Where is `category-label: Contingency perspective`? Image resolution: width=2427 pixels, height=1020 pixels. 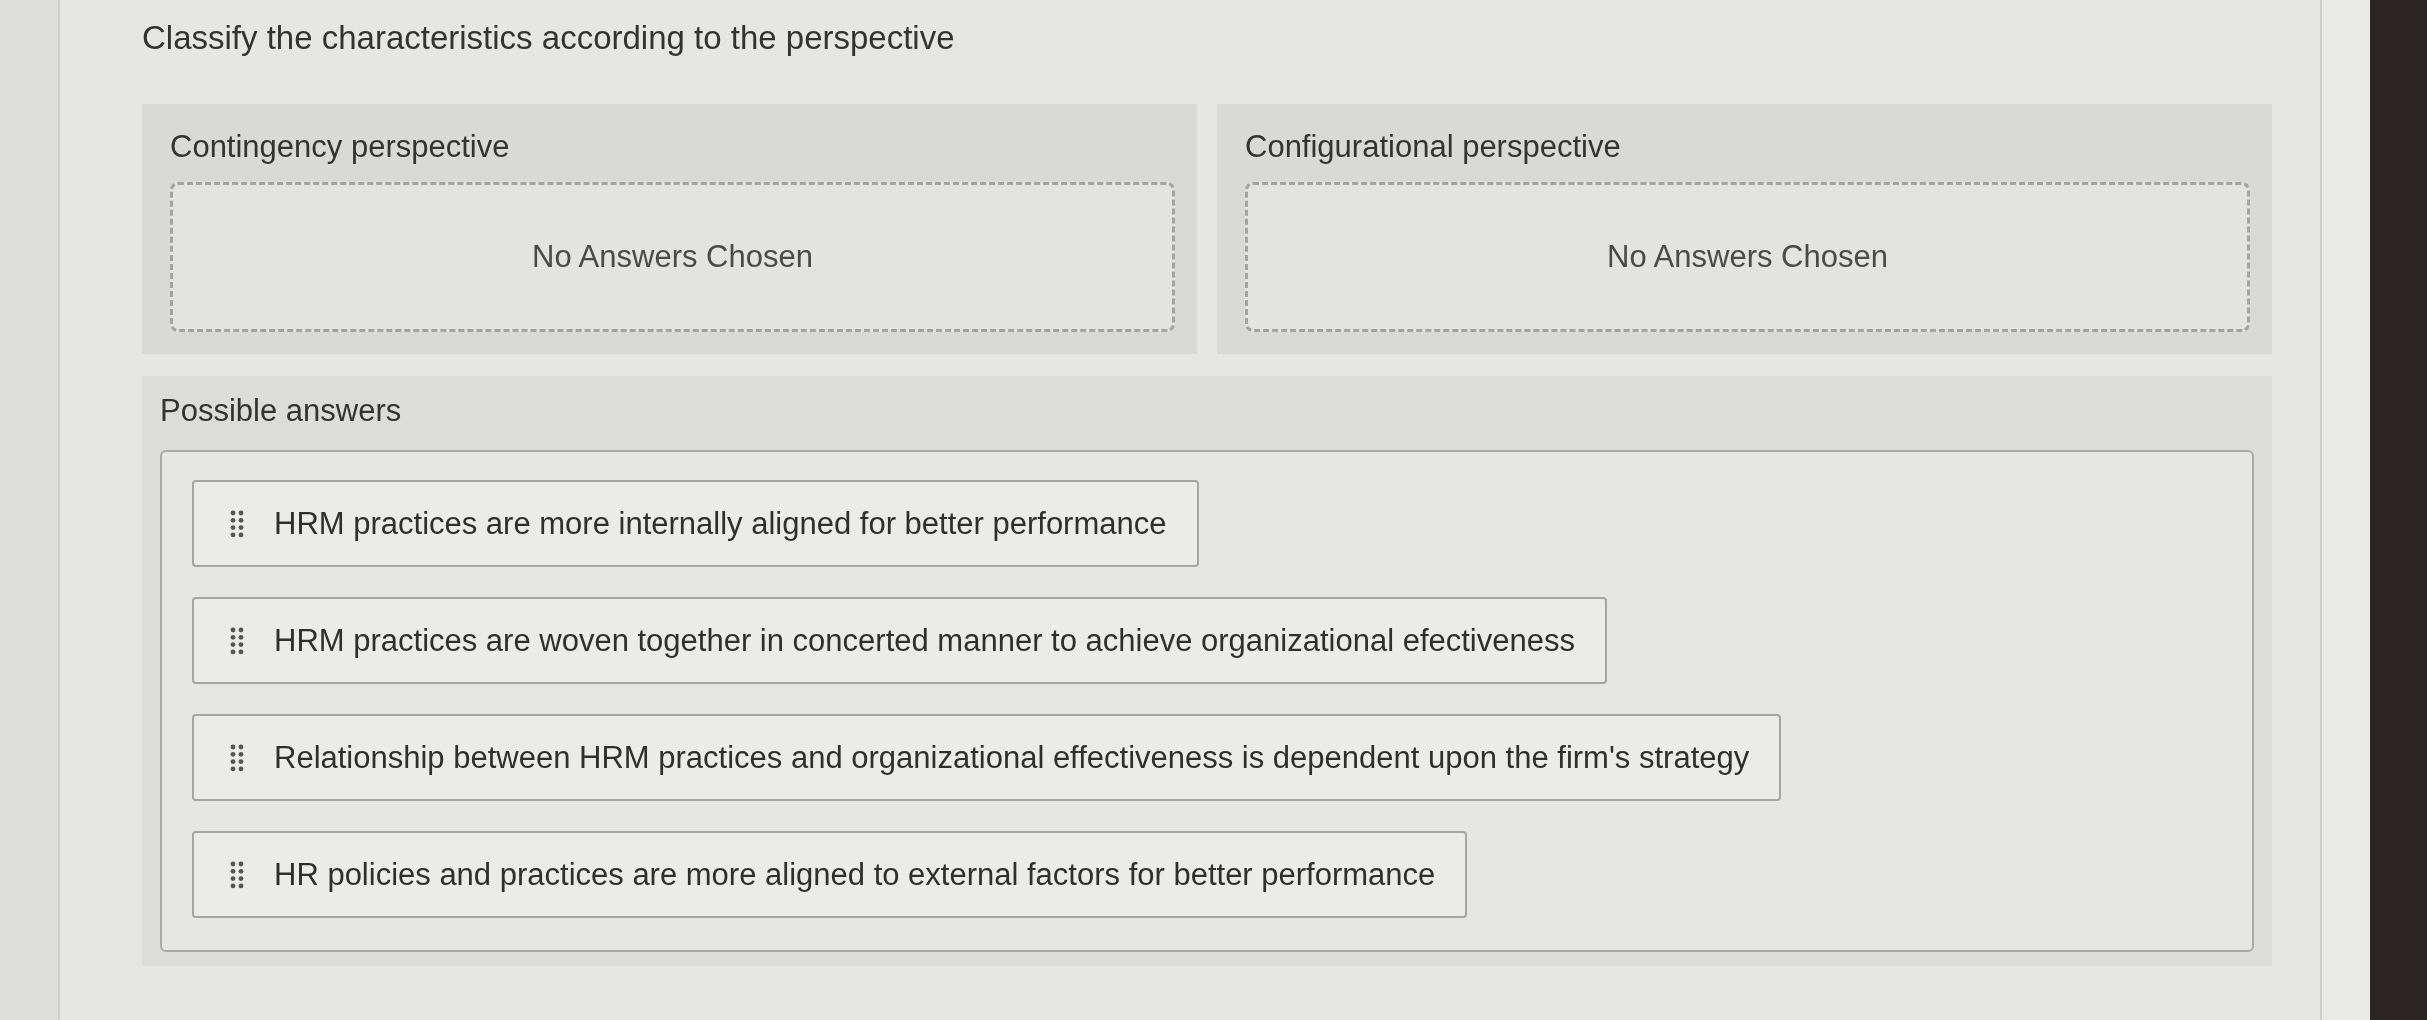
category-label: Contingency perspective is located at coordinates (340, 147).